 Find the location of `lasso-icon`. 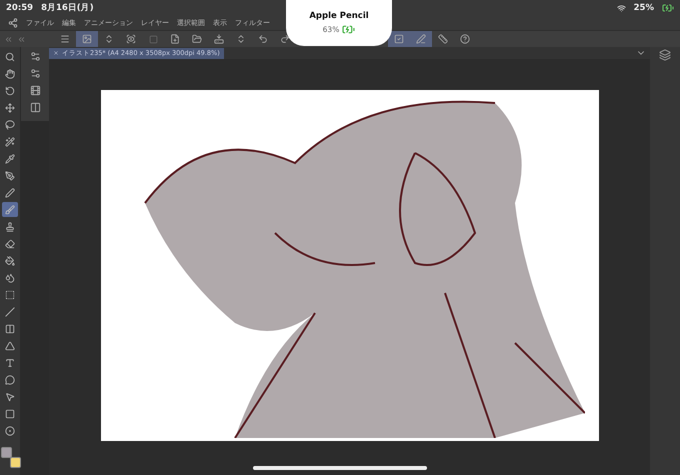

lasso-icon is located at coordinates (10, 125).